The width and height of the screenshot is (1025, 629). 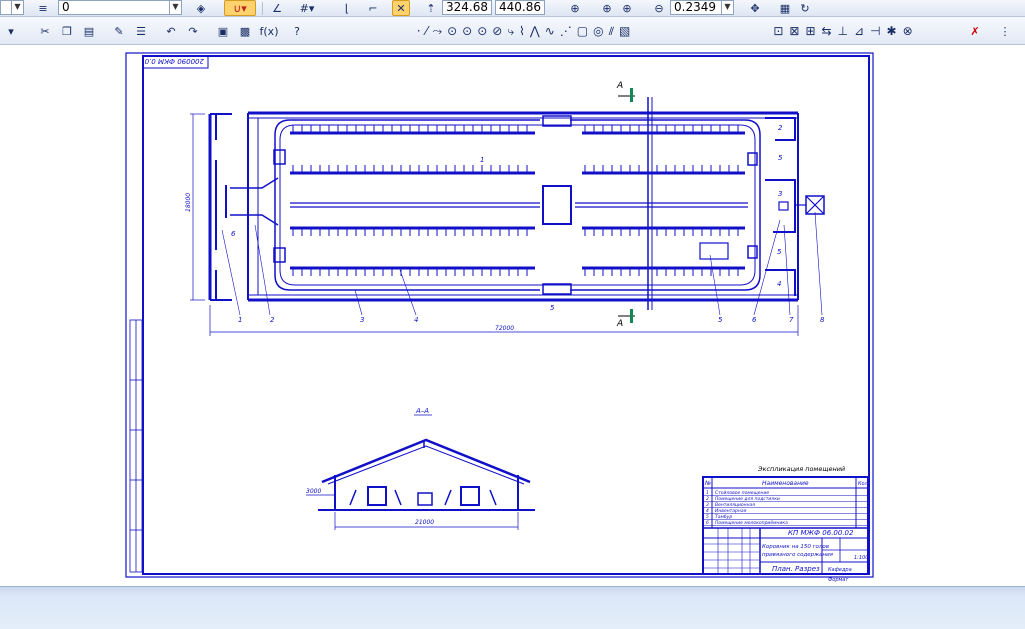 I want to click on edit-tools: ⊡⊠⊞⇆⊥⊿⊣✱⊗, so click(x=846, y=31).